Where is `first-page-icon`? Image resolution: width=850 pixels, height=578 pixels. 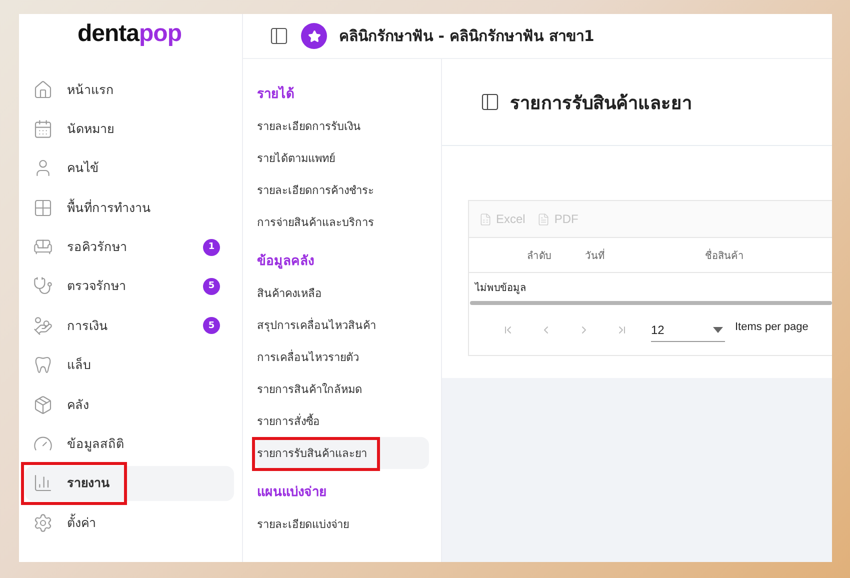
first-page-icon is located at coordinates (508, 330).